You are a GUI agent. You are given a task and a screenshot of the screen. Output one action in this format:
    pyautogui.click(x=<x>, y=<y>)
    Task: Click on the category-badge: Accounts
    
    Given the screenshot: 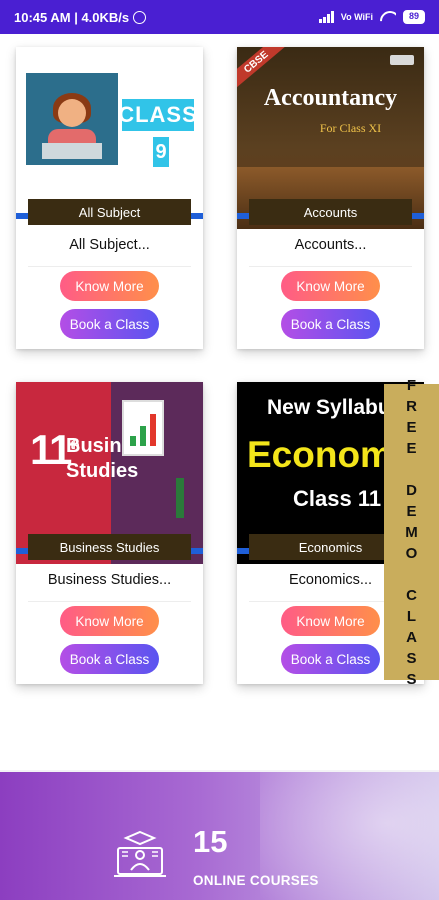 What is the action you would take?
    pyautogui.click(x=330, y=212)
    